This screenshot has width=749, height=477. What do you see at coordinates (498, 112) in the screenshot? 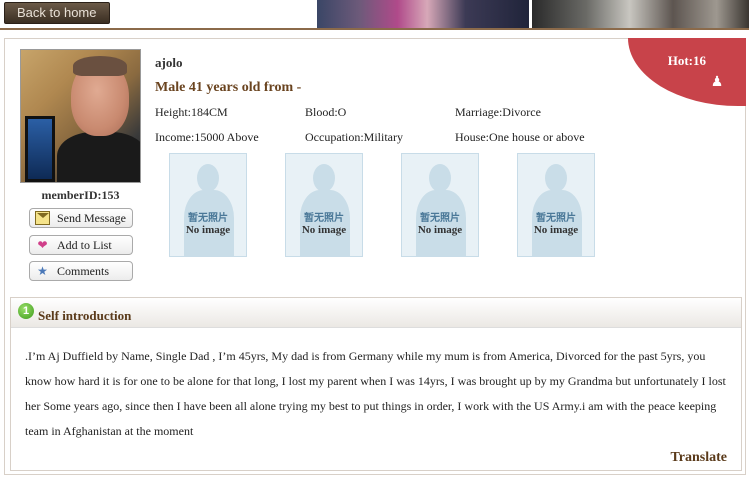
I see `marriage-info: Marriage:Divorce` at bounding box center [498, 112].